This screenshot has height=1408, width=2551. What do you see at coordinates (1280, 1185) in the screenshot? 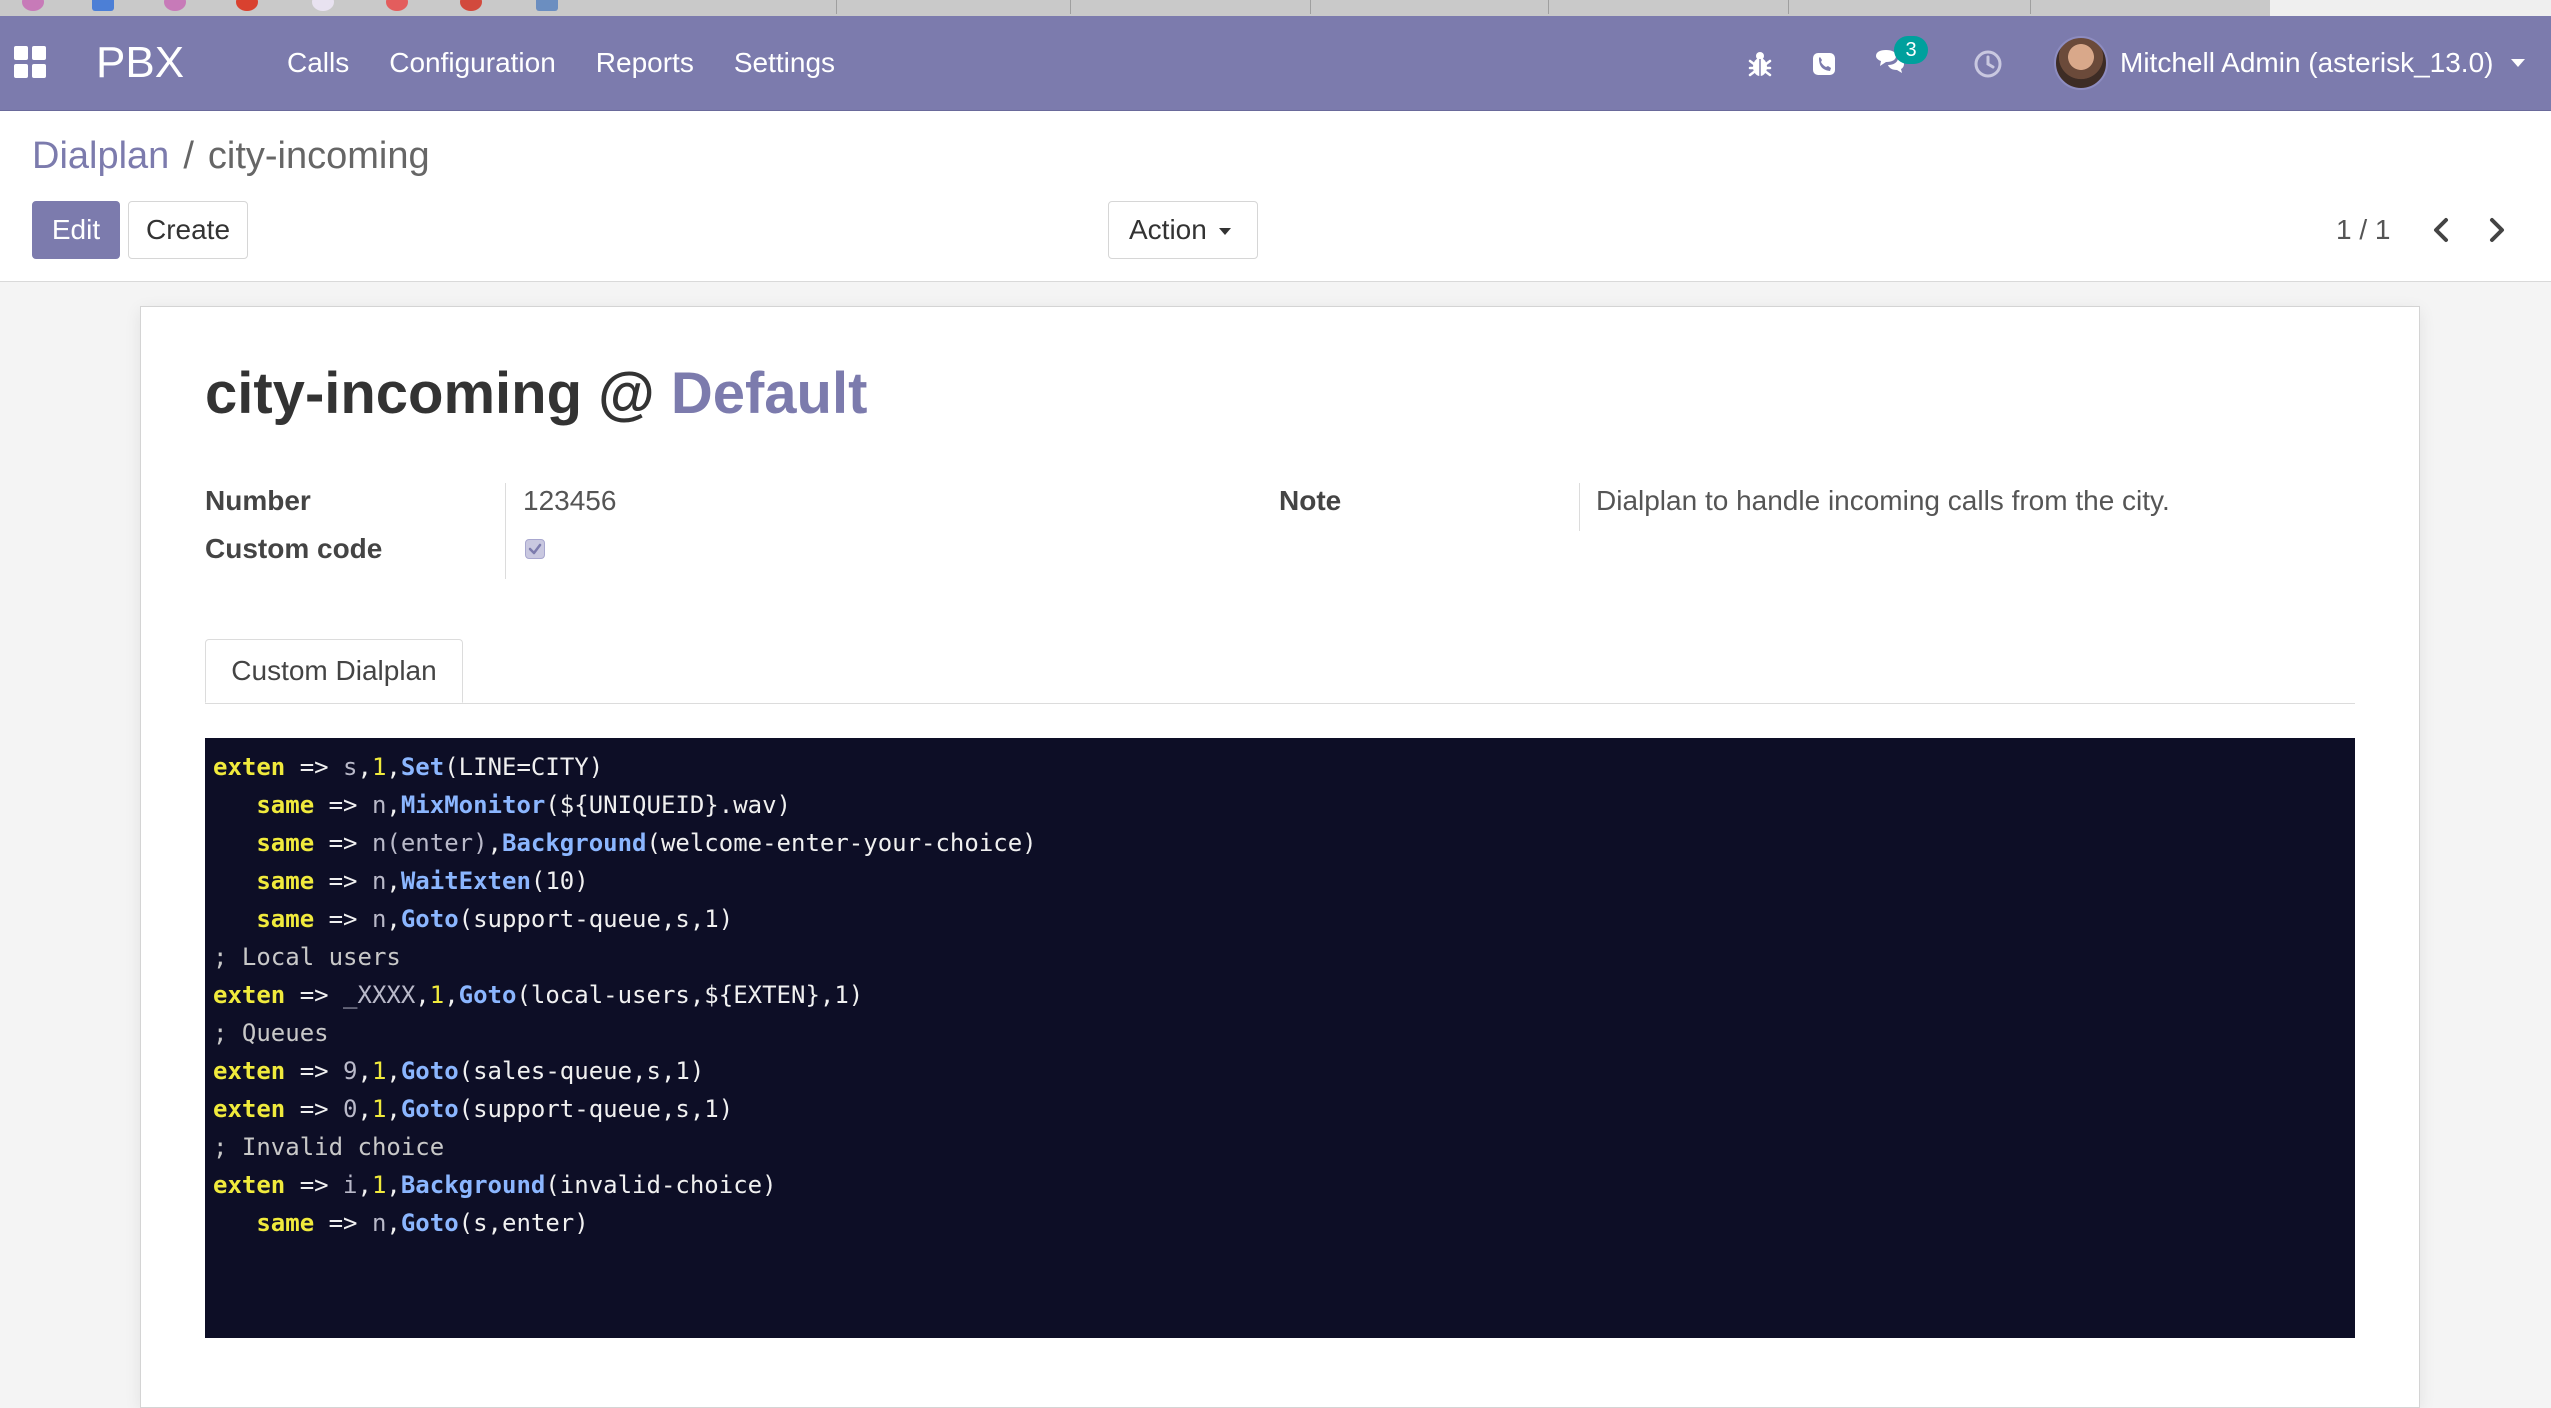
I see `code-line: exten => i,1,Background(invalid-choice)` at bounding box center [1280, 1185].